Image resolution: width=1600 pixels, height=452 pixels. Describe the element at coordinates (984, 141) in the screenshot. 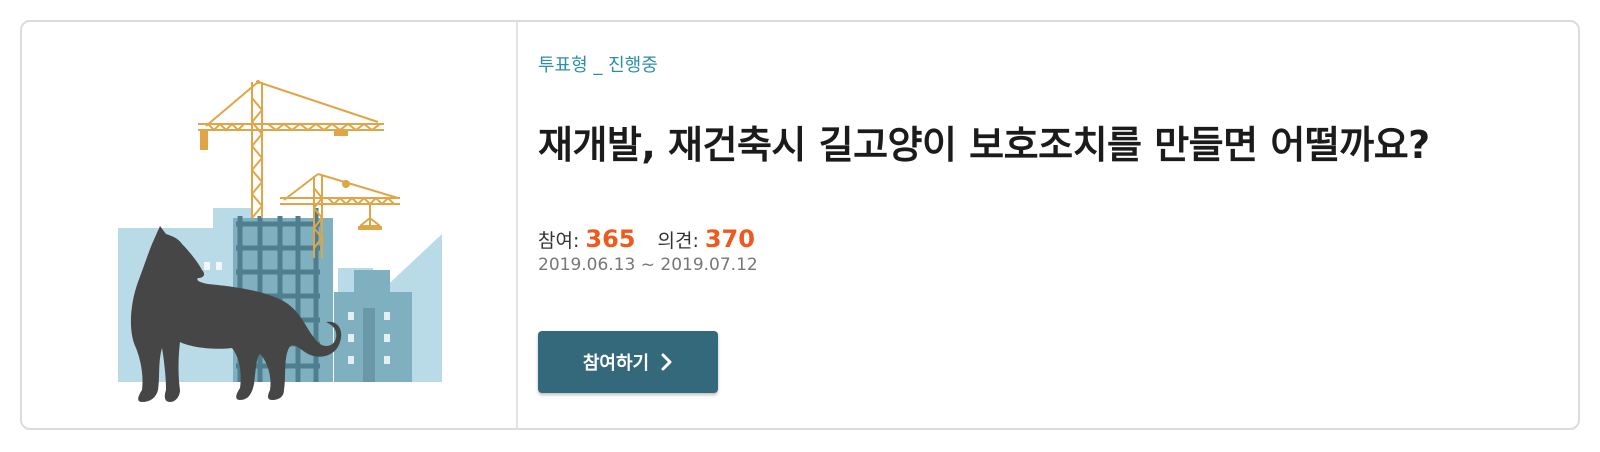

I see `poll-title: 재개발, 재건축시 길고양이 보호조치를 만들면 어떨까요?` at that location.